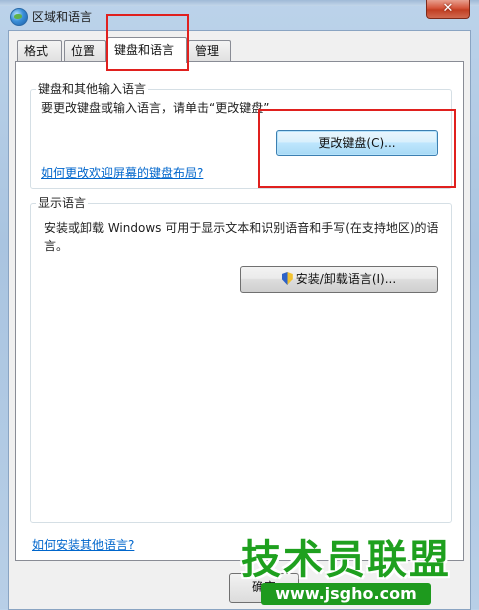 This screenshot has width=479, height=610. Describe the element at coordinates (19, 17) in the screenshot. I see `globe-icon` at that location.